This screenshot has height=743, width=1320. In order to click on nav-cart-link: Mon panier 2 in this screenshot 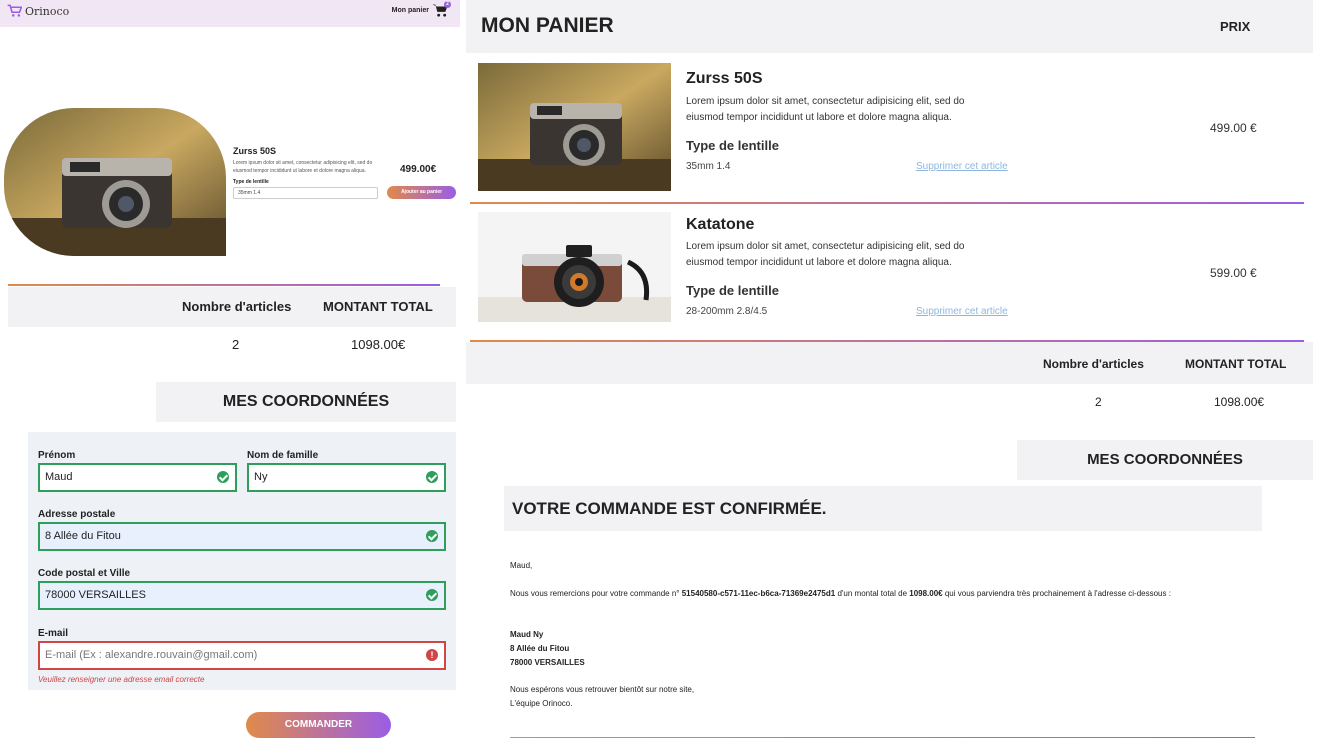, I will do `click(421, 9)`.